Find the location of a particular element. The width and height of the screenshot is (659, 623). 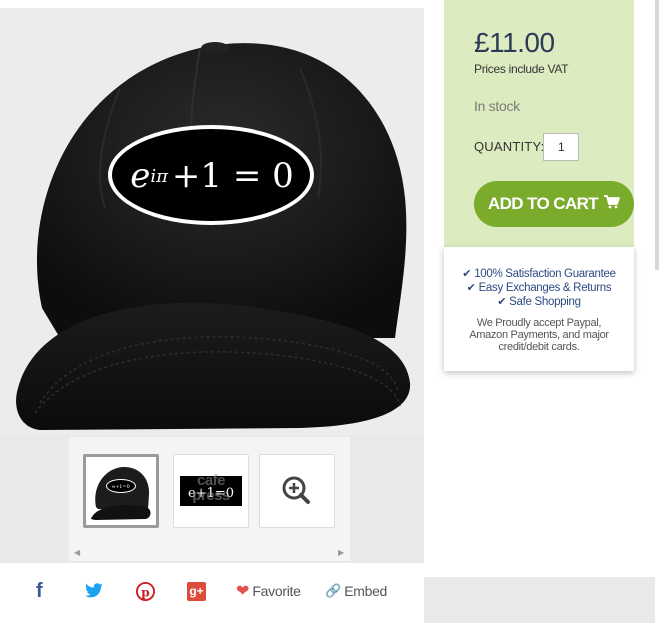

bottom-gray-panel is located at coordinates (539, 600).